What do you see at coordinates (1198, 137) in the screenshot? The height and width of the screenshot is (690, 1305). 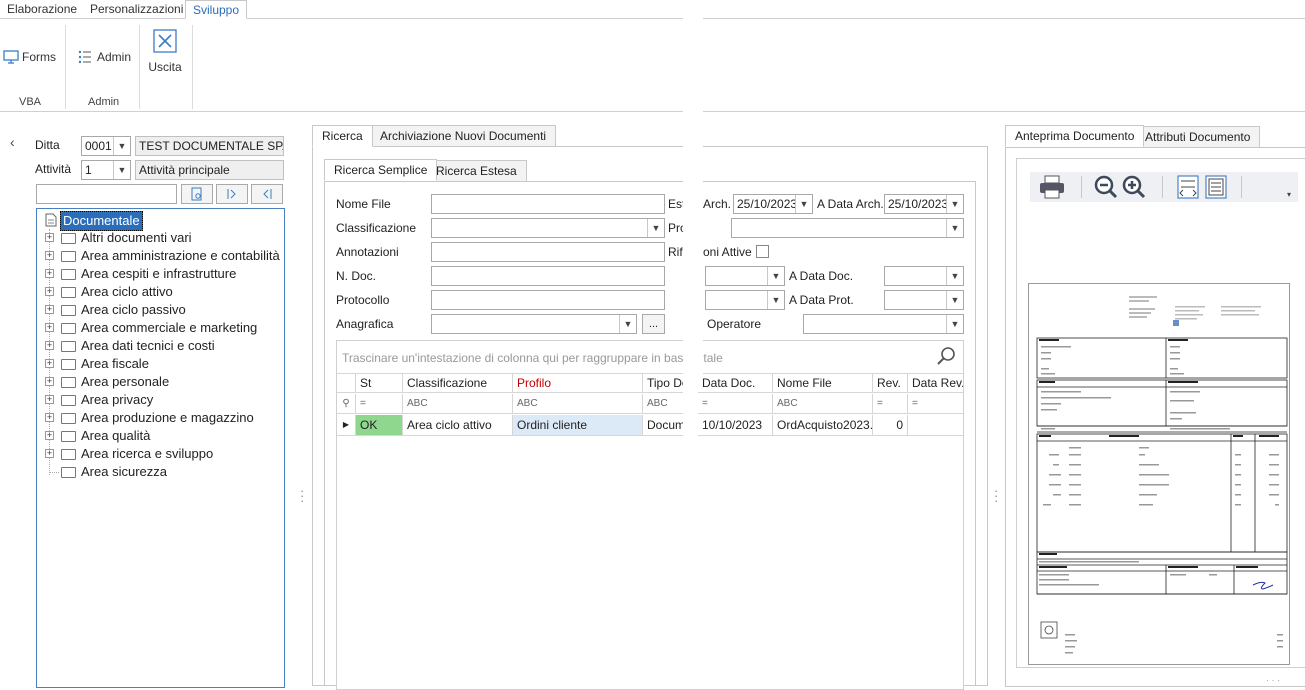 I see `tab-attributi: Attributi Documento` at bounding box center [1198, 137].